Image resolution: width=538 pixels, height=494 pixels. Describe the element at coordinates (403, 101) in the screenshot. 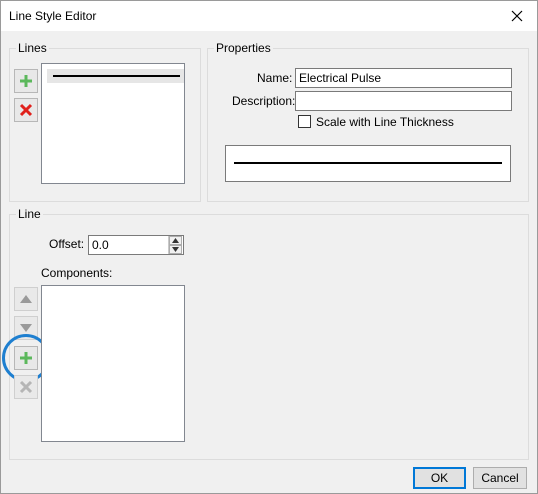

I see `description-field` at that location.